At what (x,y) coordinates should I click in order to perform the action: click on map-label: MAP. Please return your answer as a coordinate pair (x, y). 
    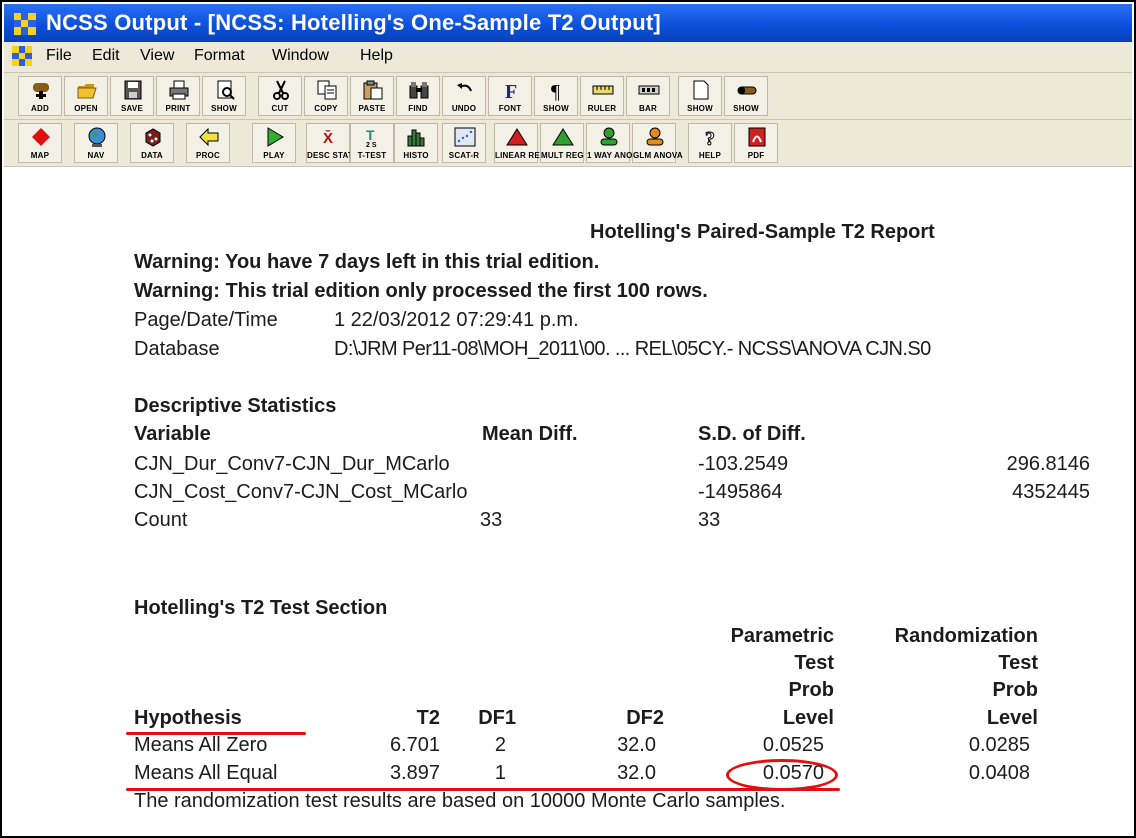
    Looking at the image, I should click on (40, 155).